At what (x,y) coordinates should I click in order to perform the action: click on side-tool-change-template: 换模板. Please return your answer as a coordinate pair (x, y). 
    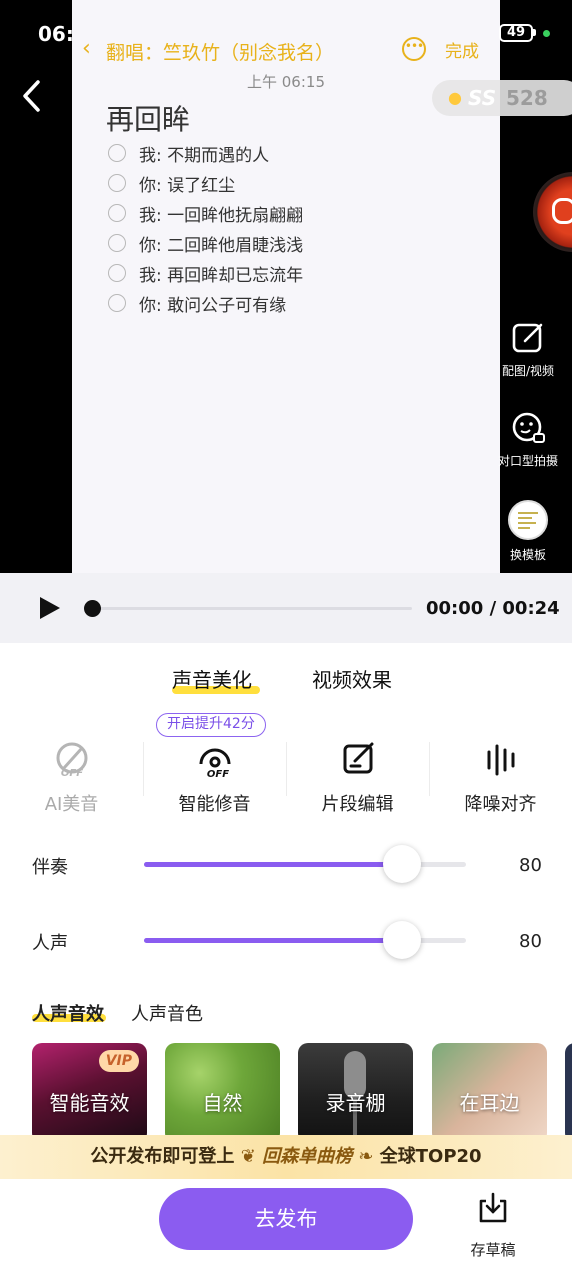
    Looking at the image, I should click on (528, 531).